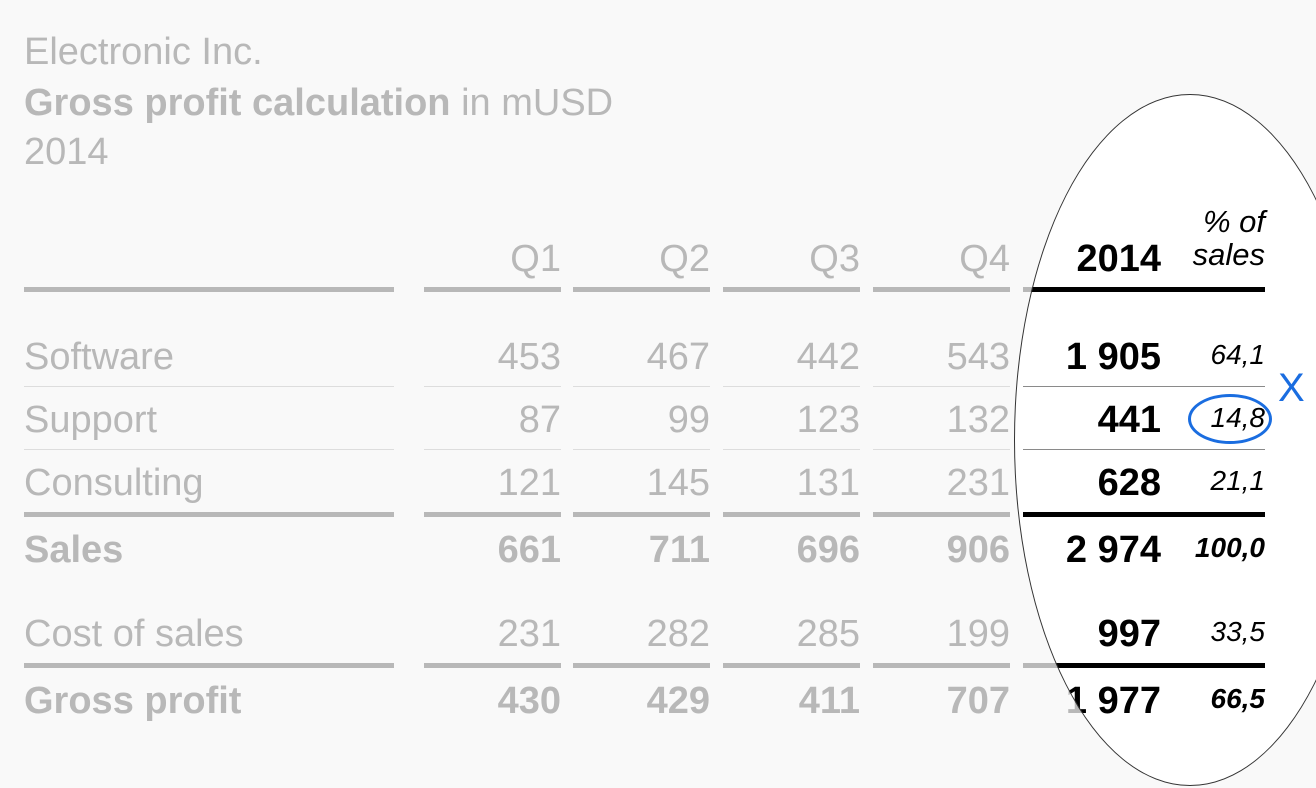 Image resolution: width=1316 pixels, height=788 pixels. I want to click on cell-q1: 231, so click(529, 634).